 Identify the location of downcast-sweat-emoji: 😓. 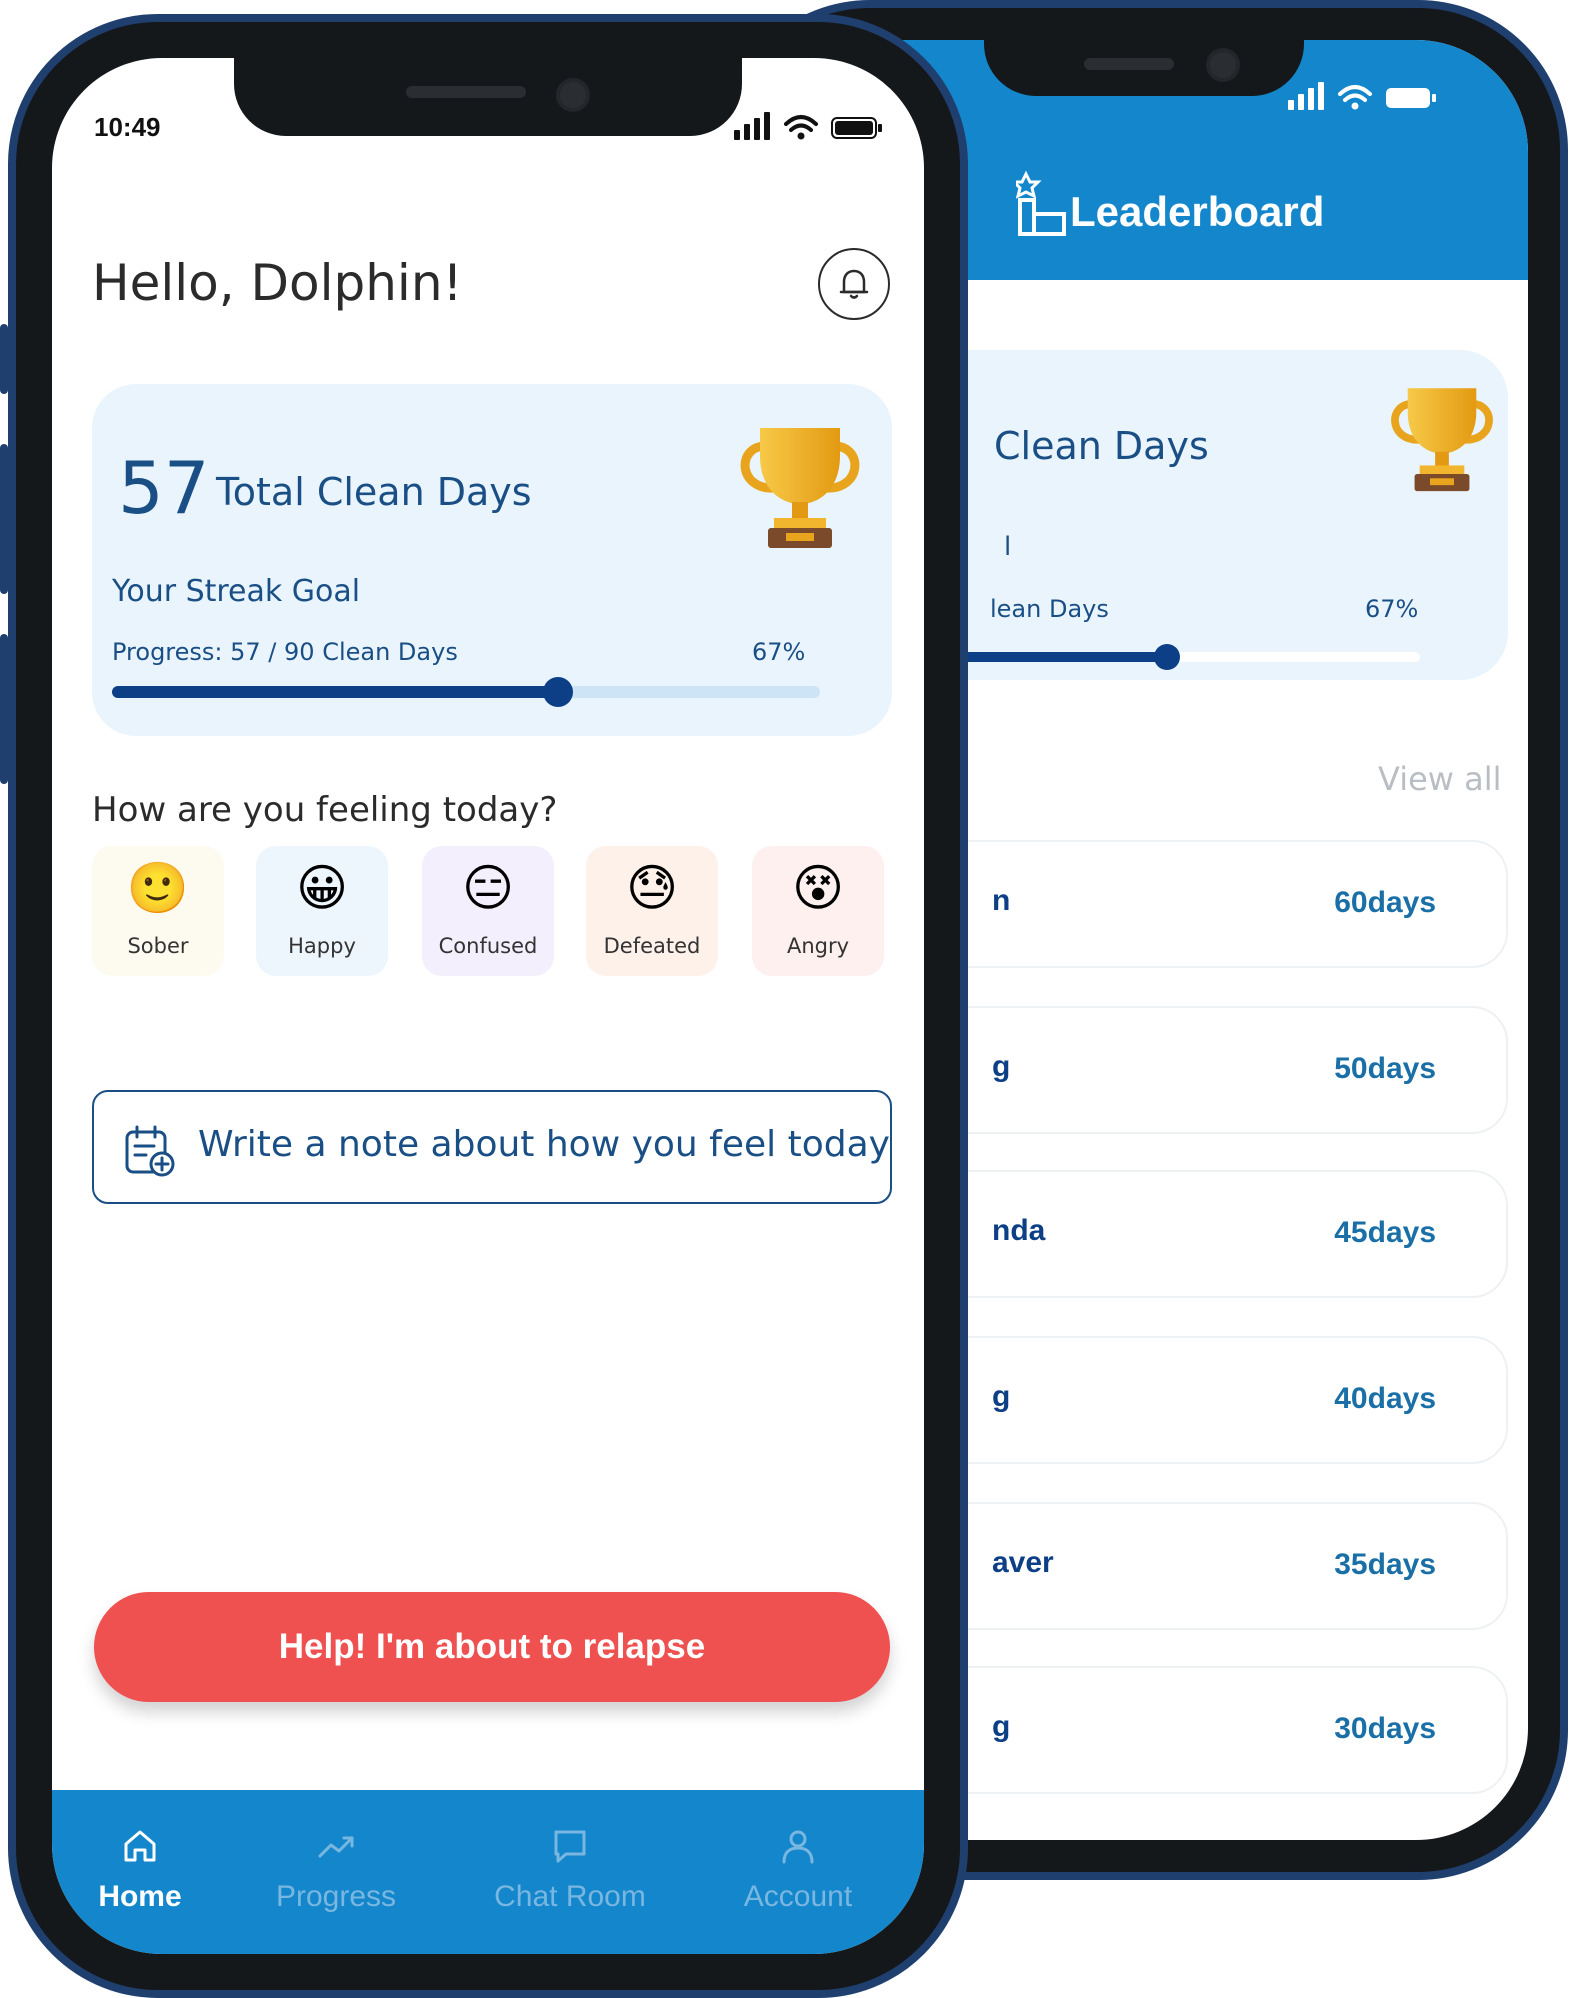
(652, 888).